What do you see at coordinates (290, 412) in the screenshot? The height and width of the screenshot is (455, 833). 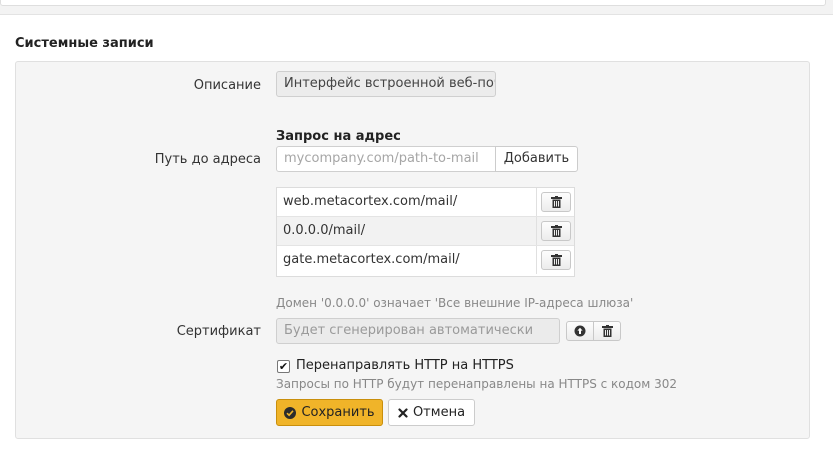 I see `ok-circle-icon` at bounding box center [290, 412].